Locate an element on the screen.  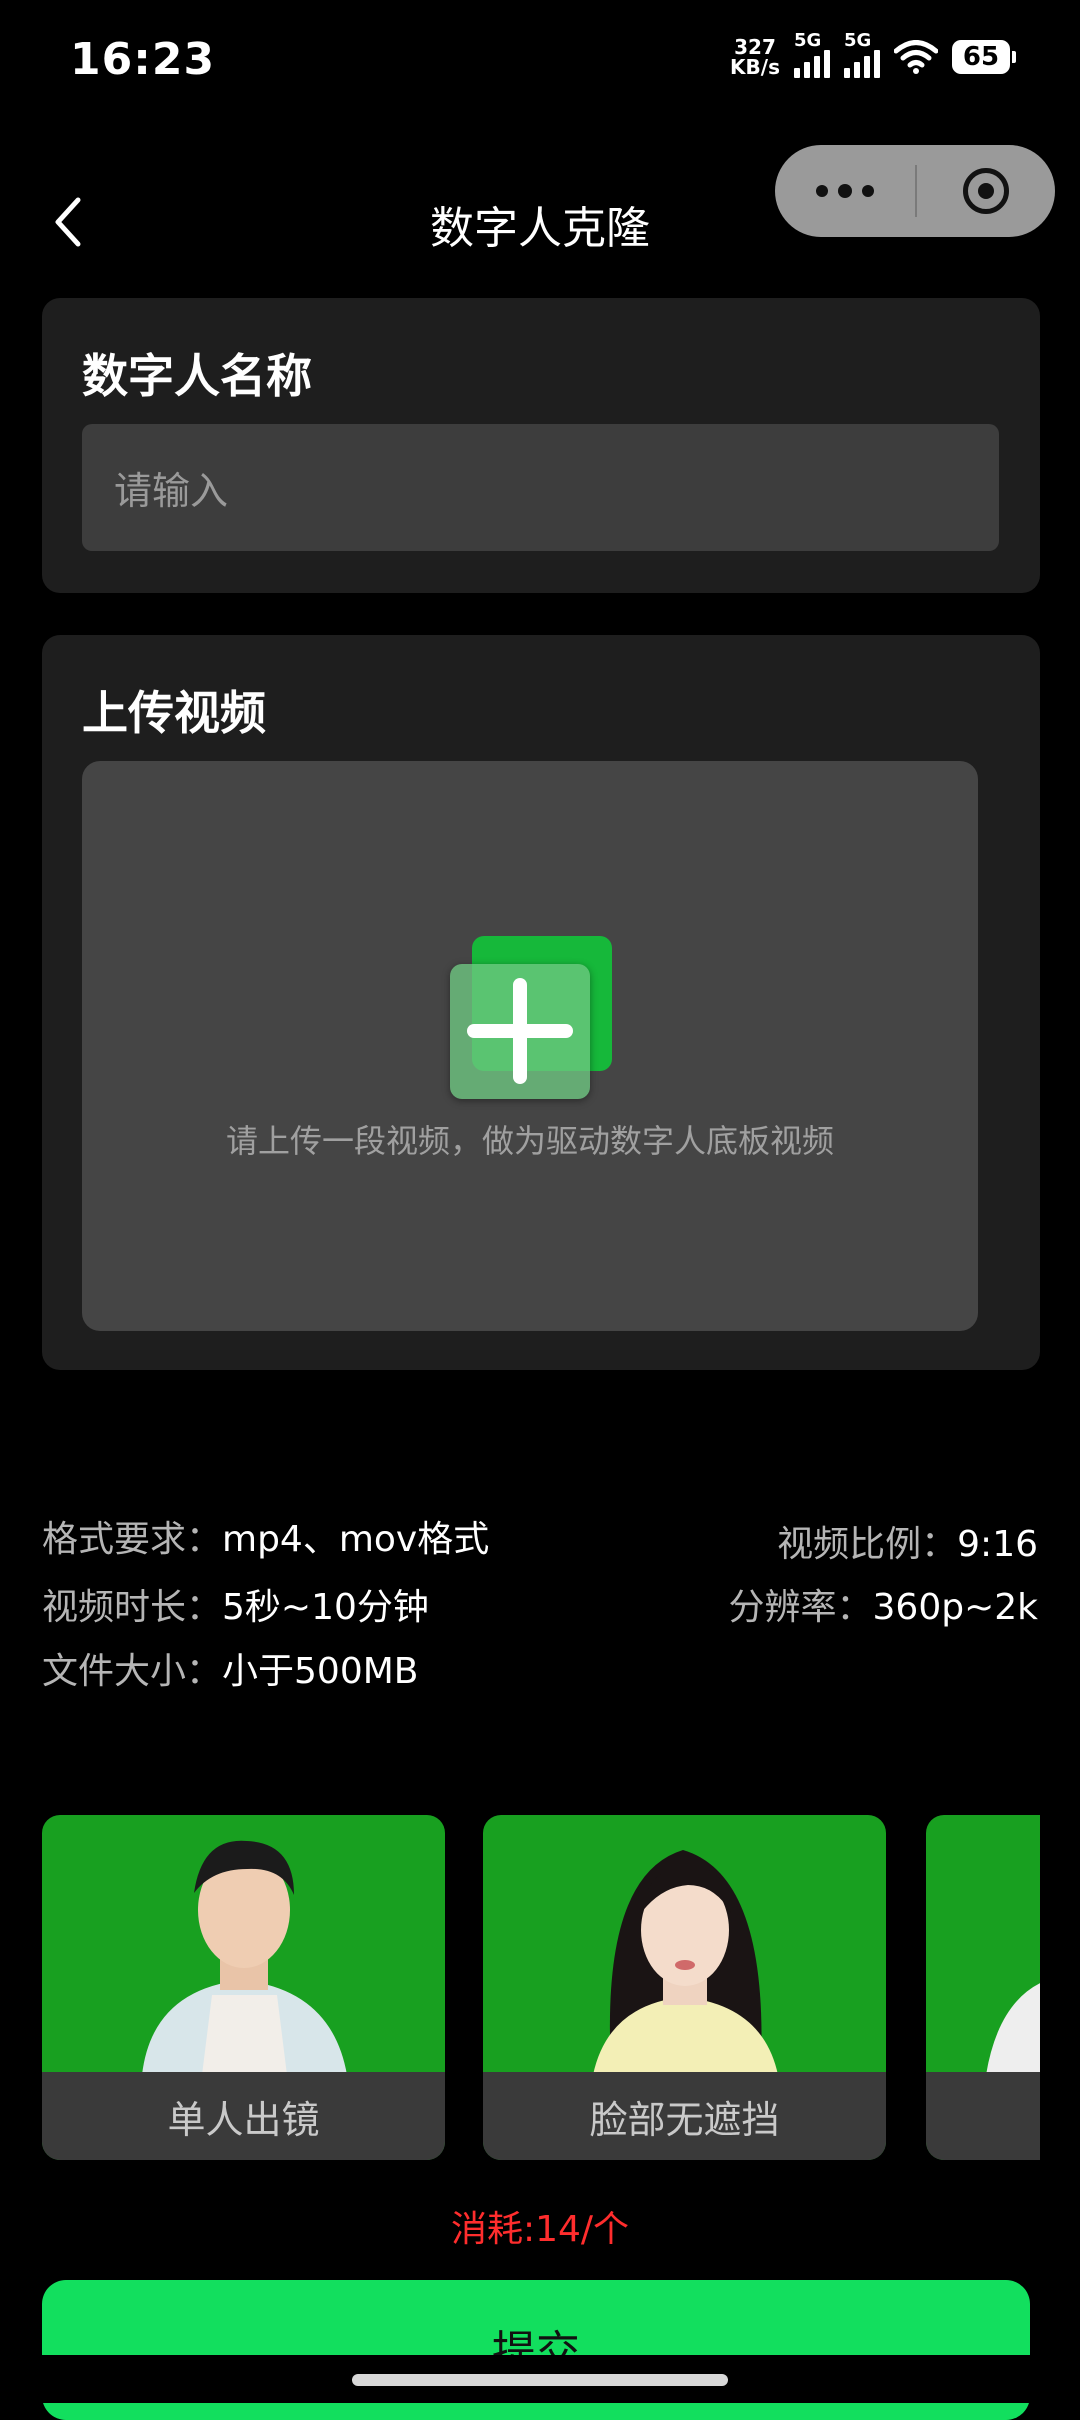
resolution-requirement: 分辨率：360p~2k is located at coordinates (883, 1607).